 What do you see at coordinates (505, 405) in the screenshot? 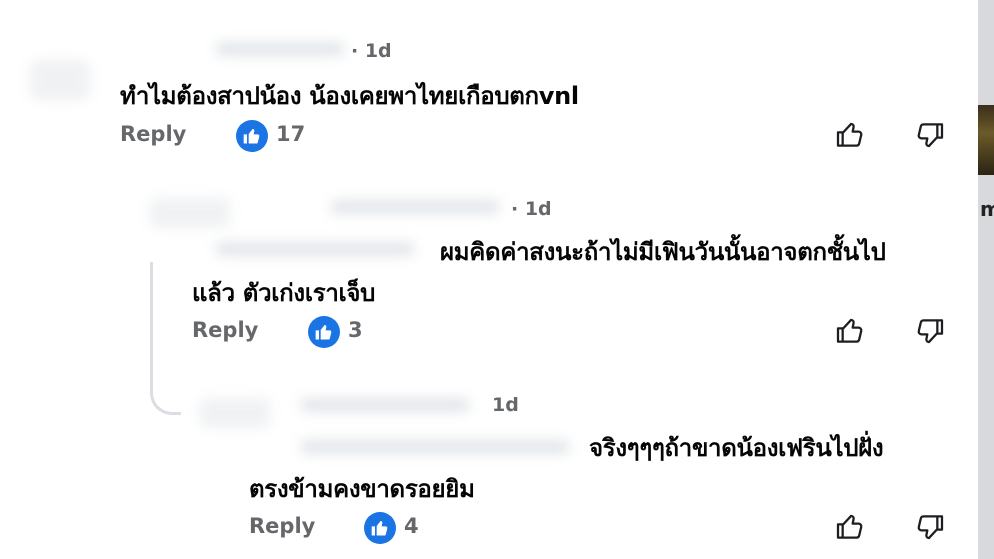
I see `comment-timestamp: 1d` at bounding box center [505, 405].